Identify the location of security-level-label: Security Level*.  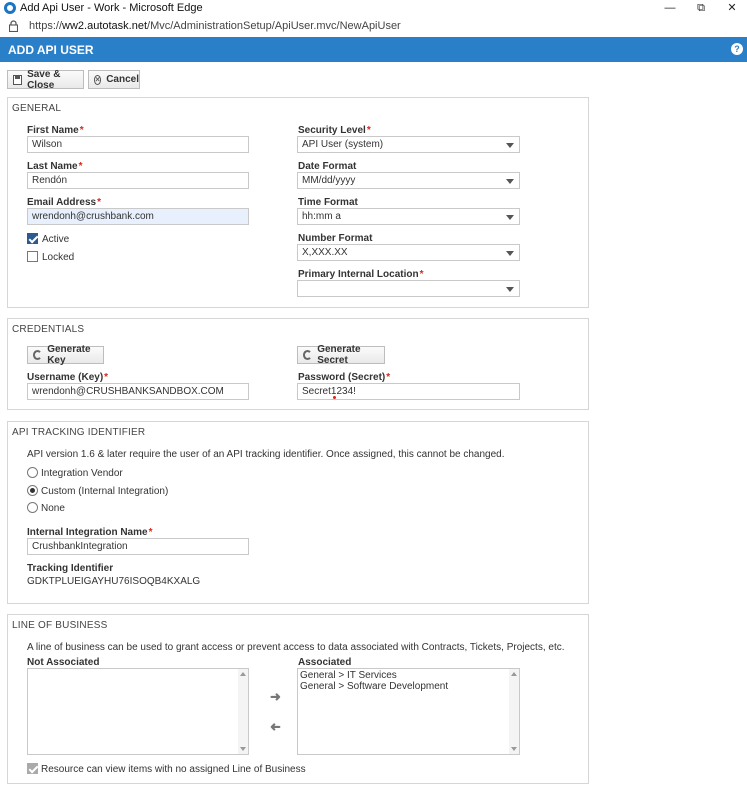
(334, 130).